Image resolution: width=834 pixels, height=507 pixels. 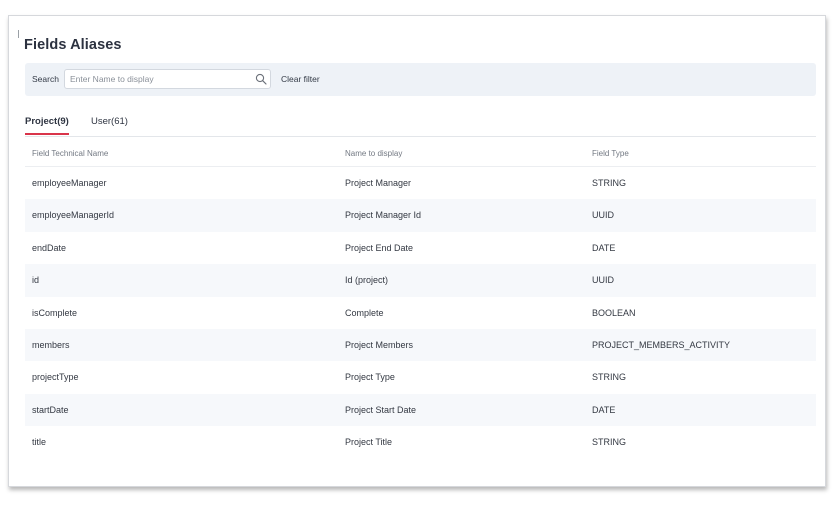 I want to click on technical-name-cell: employeeManagerId, so click(x=73, y=215).